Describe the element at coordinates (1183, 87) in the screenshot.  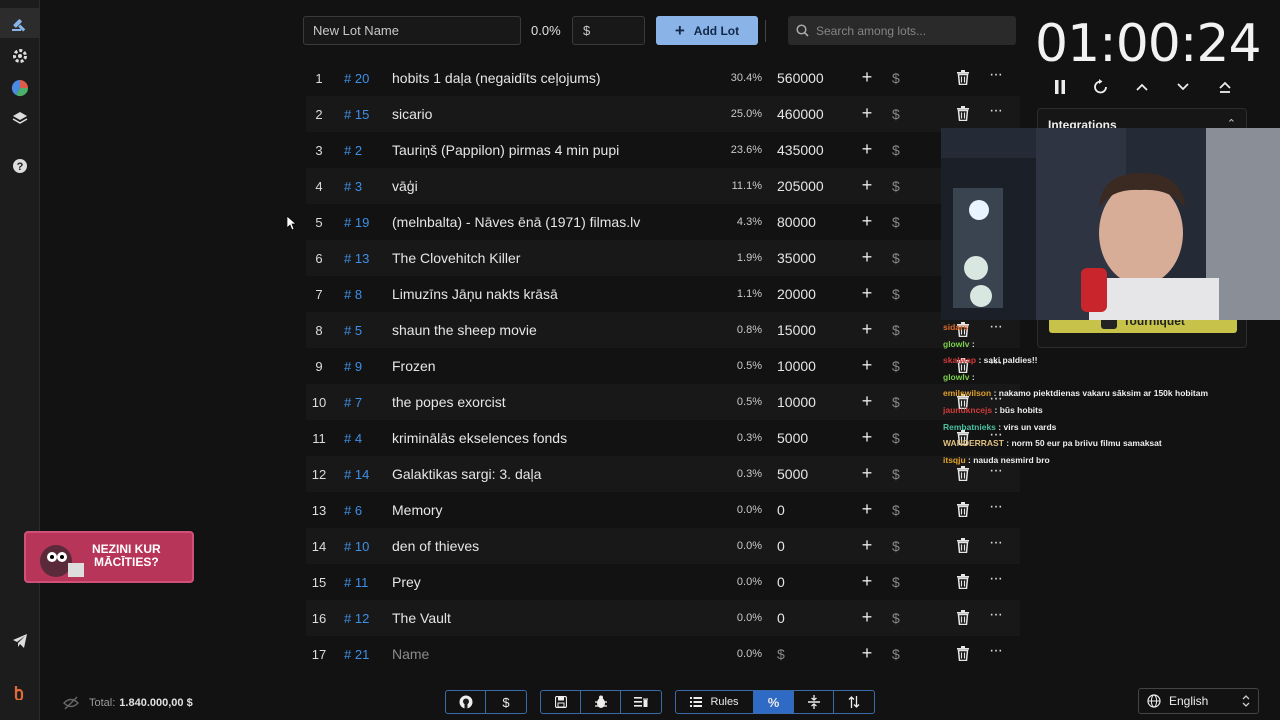
I see `subtract-time-button` at that location.